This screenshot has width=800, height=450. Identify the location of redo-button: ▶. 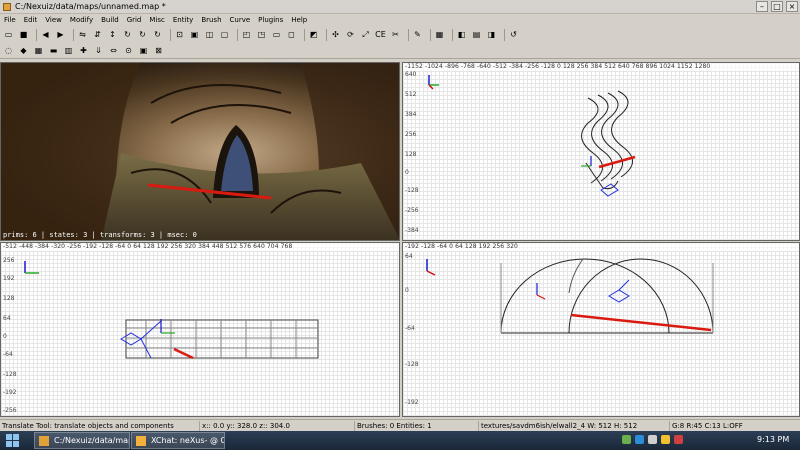
(60, 34).